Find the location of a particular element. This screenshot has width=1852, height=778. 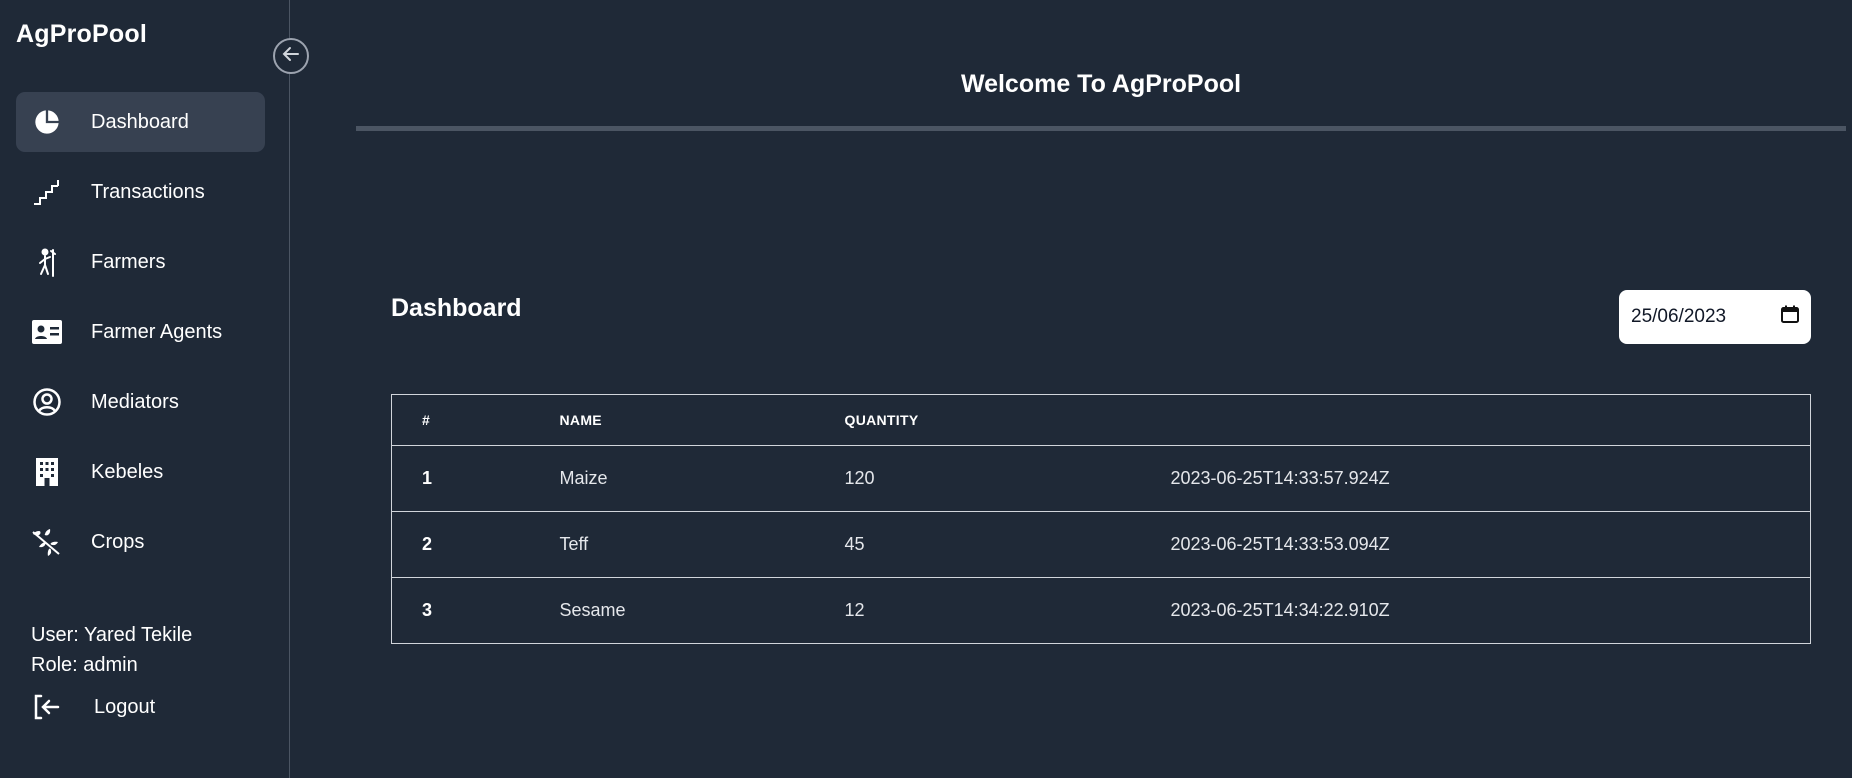

brand-title: AgProPool is located at coordinates (81, 34).